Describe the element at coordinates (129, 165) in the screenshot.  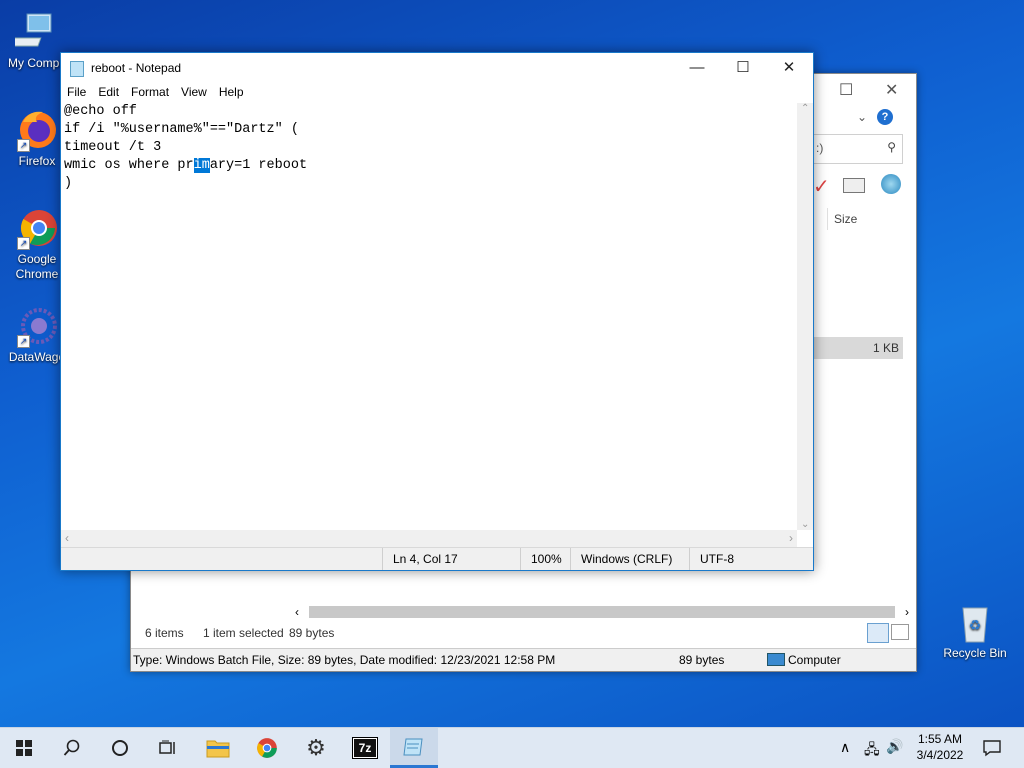
I see `text-before-selection: wmic os where pr` at that location.